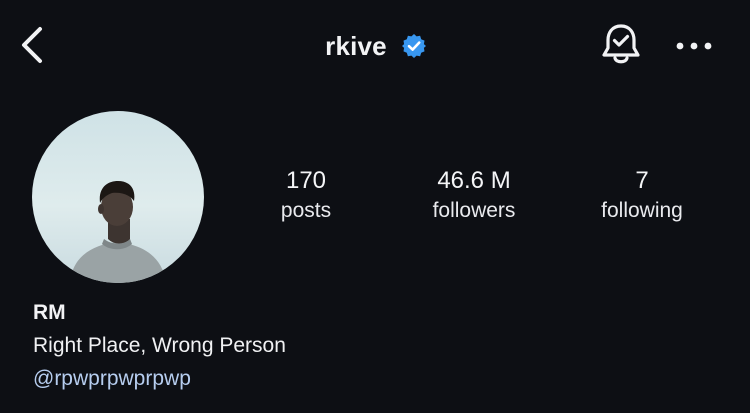 The width and height of the screenshot is (750, 413). What do you see at coordinates (118, 197) in the screenshot?
I see `profile-avatar` at bounding box center [118, 197].